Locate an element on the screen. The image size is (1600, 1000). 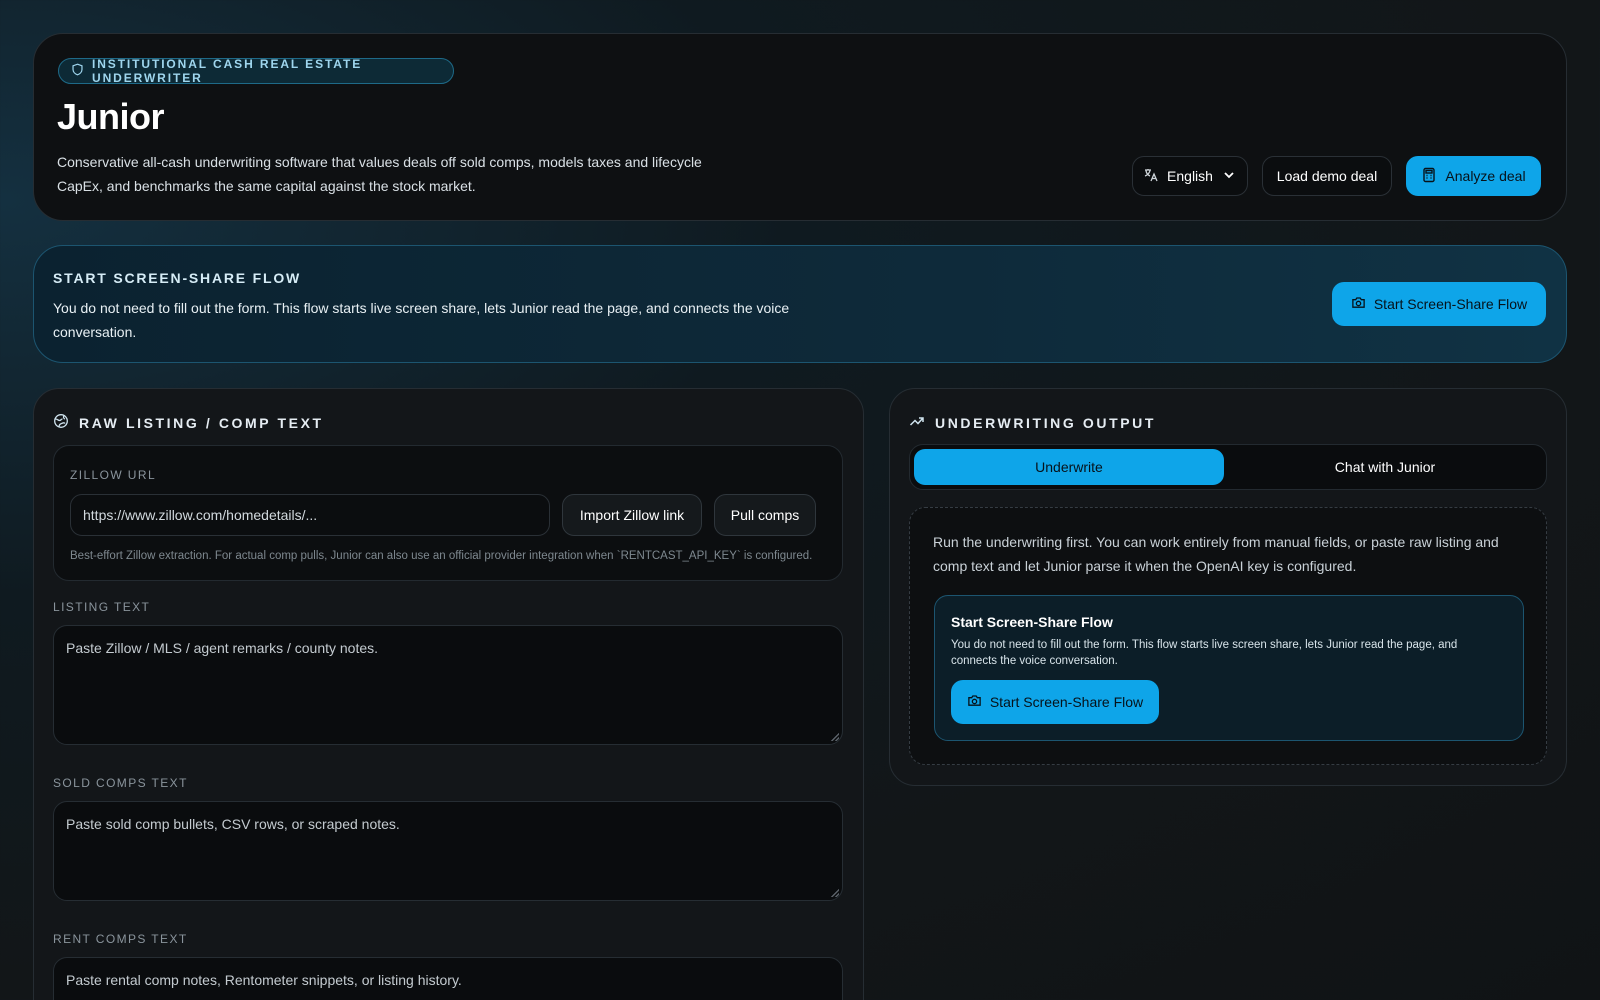
raw-listing-title: RAW LISTING / COMP TEXT is located at coordinates (188, 422).